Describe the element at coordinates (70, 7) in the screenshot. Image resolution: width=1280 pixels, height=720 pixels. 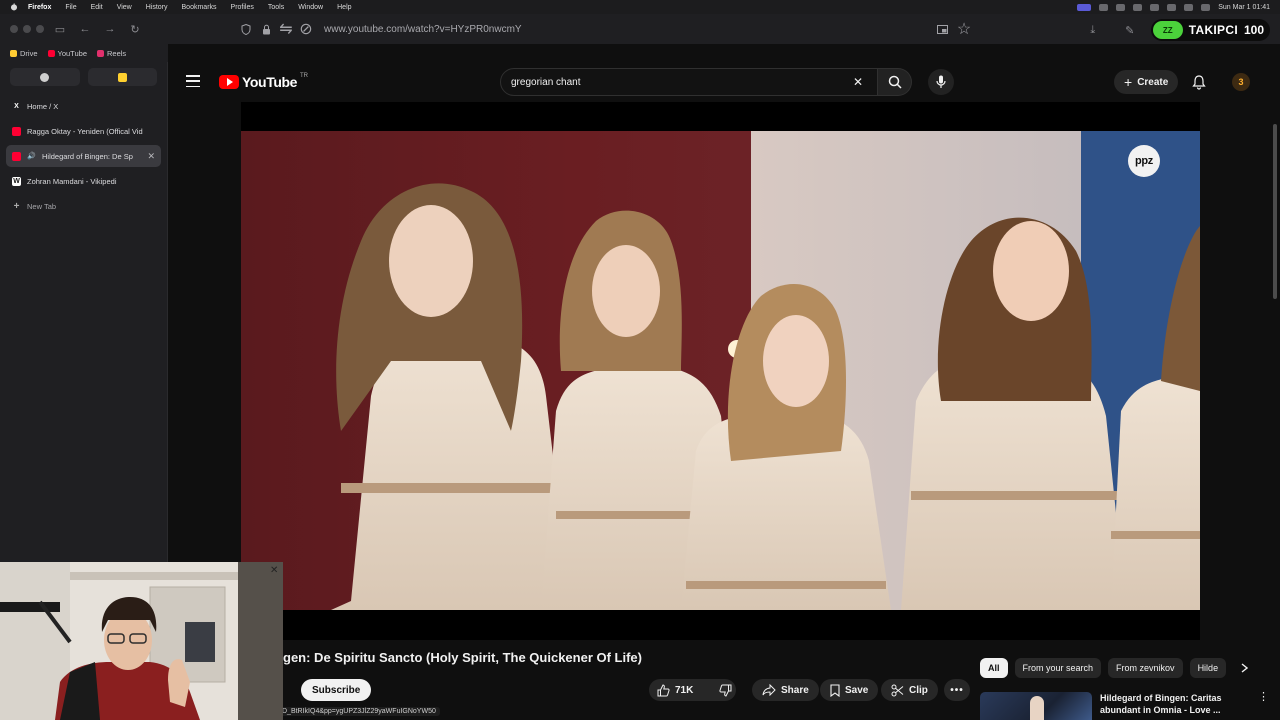
I see `menu-file: File` at that location.